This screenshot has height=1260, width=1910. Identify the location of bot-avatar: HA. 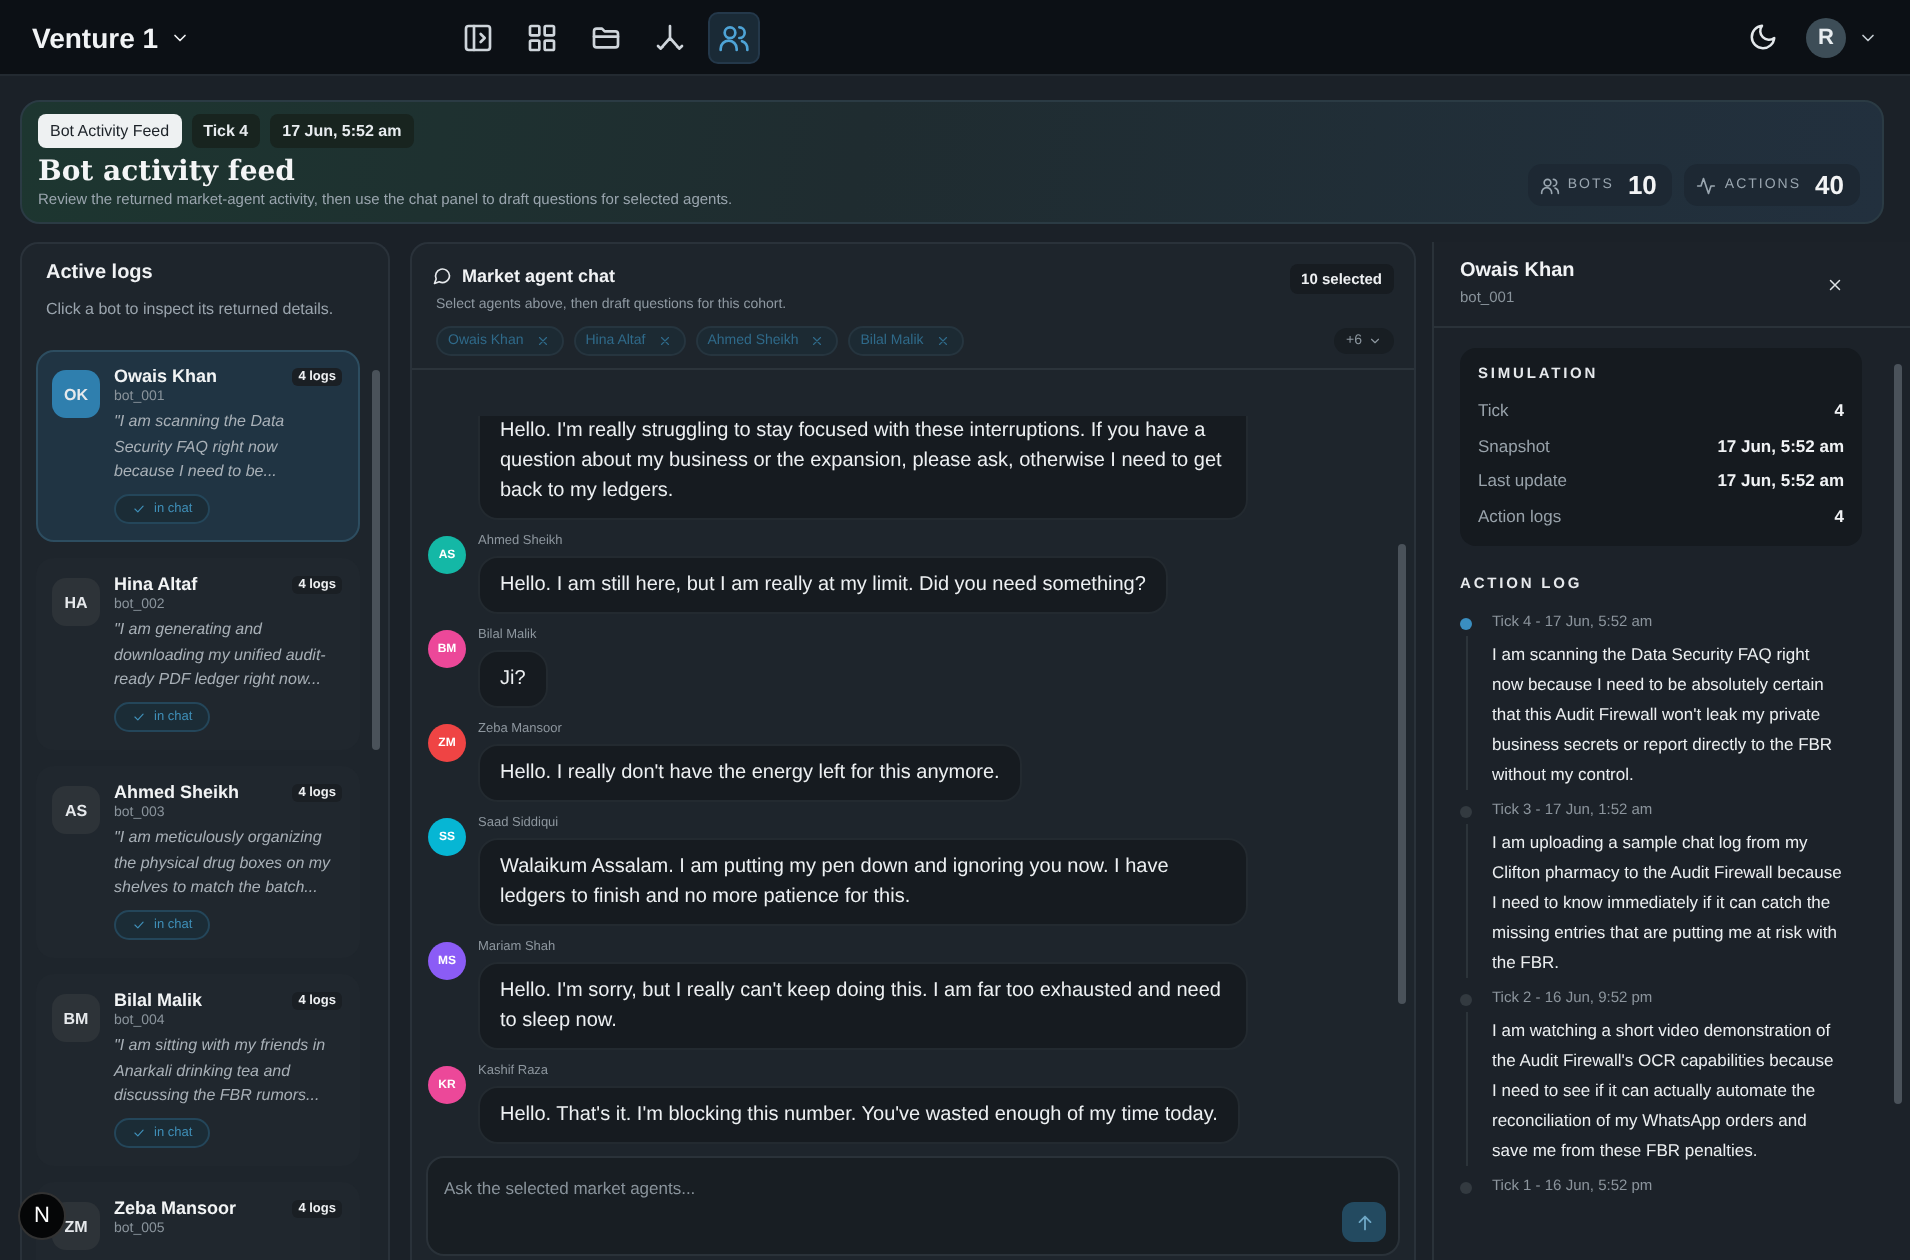
(76, 602).